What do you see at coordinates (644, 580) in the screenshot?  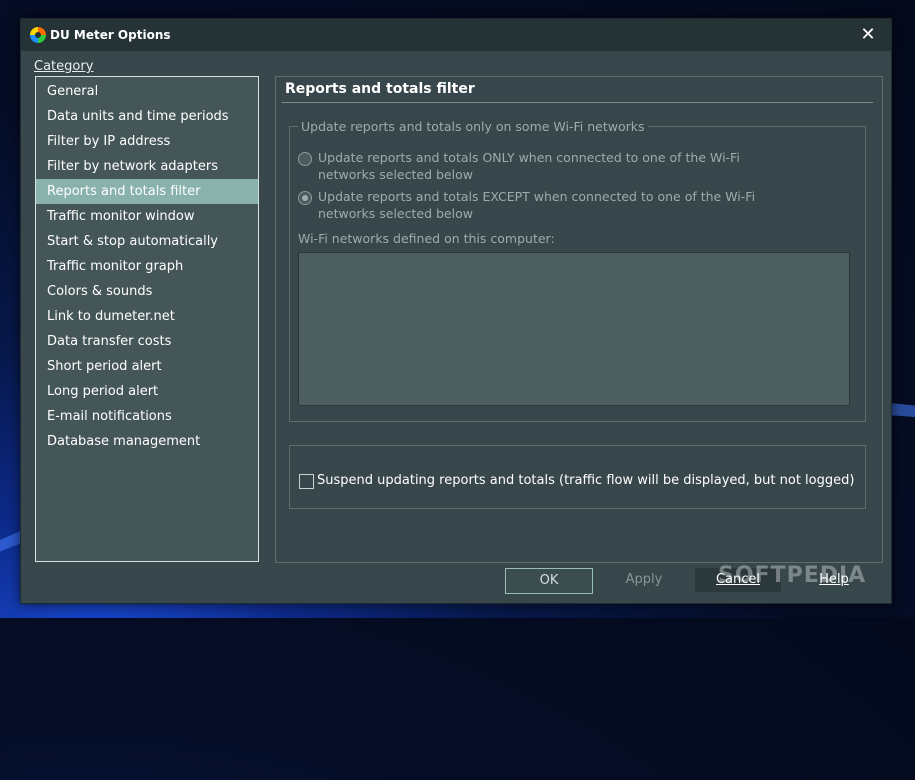 I see `apply-button: Apply` at bounding box center [644, 580].